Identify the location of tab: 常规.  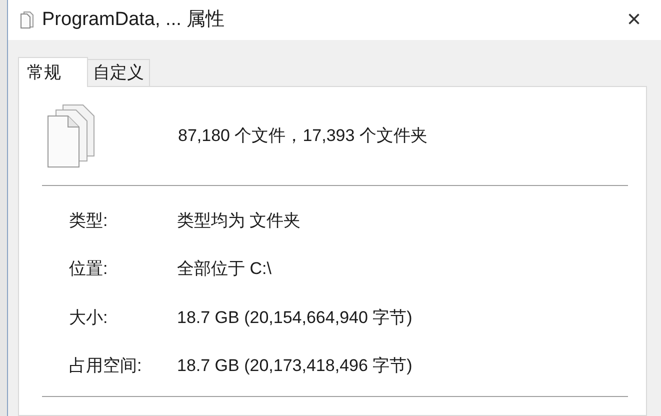
(53, 72).